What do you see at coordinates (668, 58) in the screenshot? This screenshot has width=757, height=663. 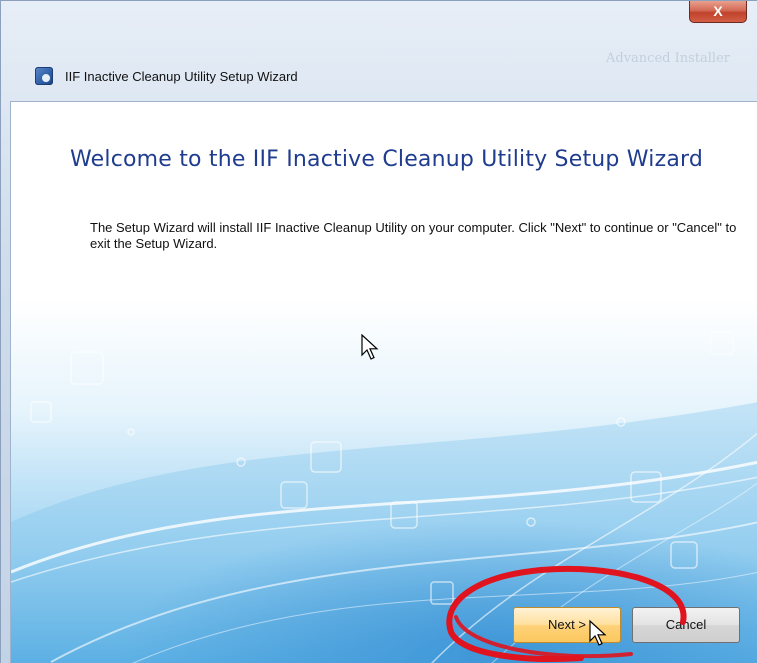 I see `brand-watermark: Advanced Installer` at bounding box center [668, 58].